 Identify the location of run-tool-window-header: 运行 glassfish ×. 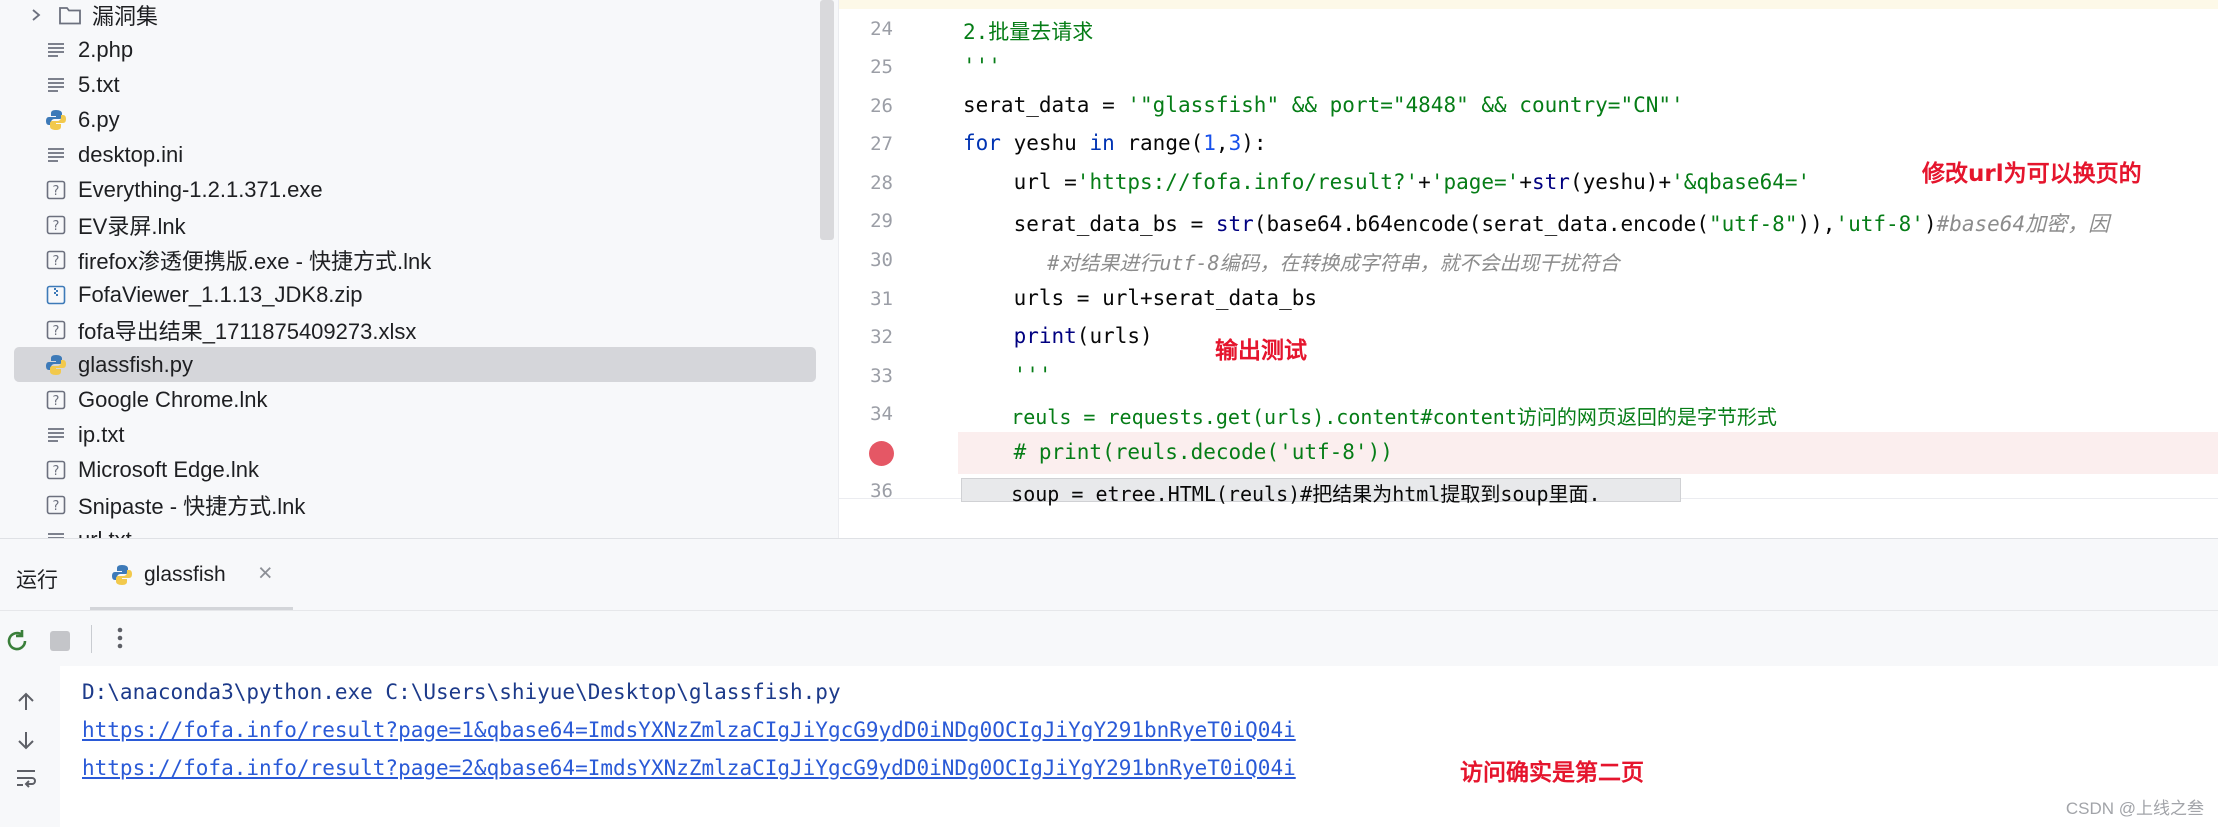
(1109, 574).